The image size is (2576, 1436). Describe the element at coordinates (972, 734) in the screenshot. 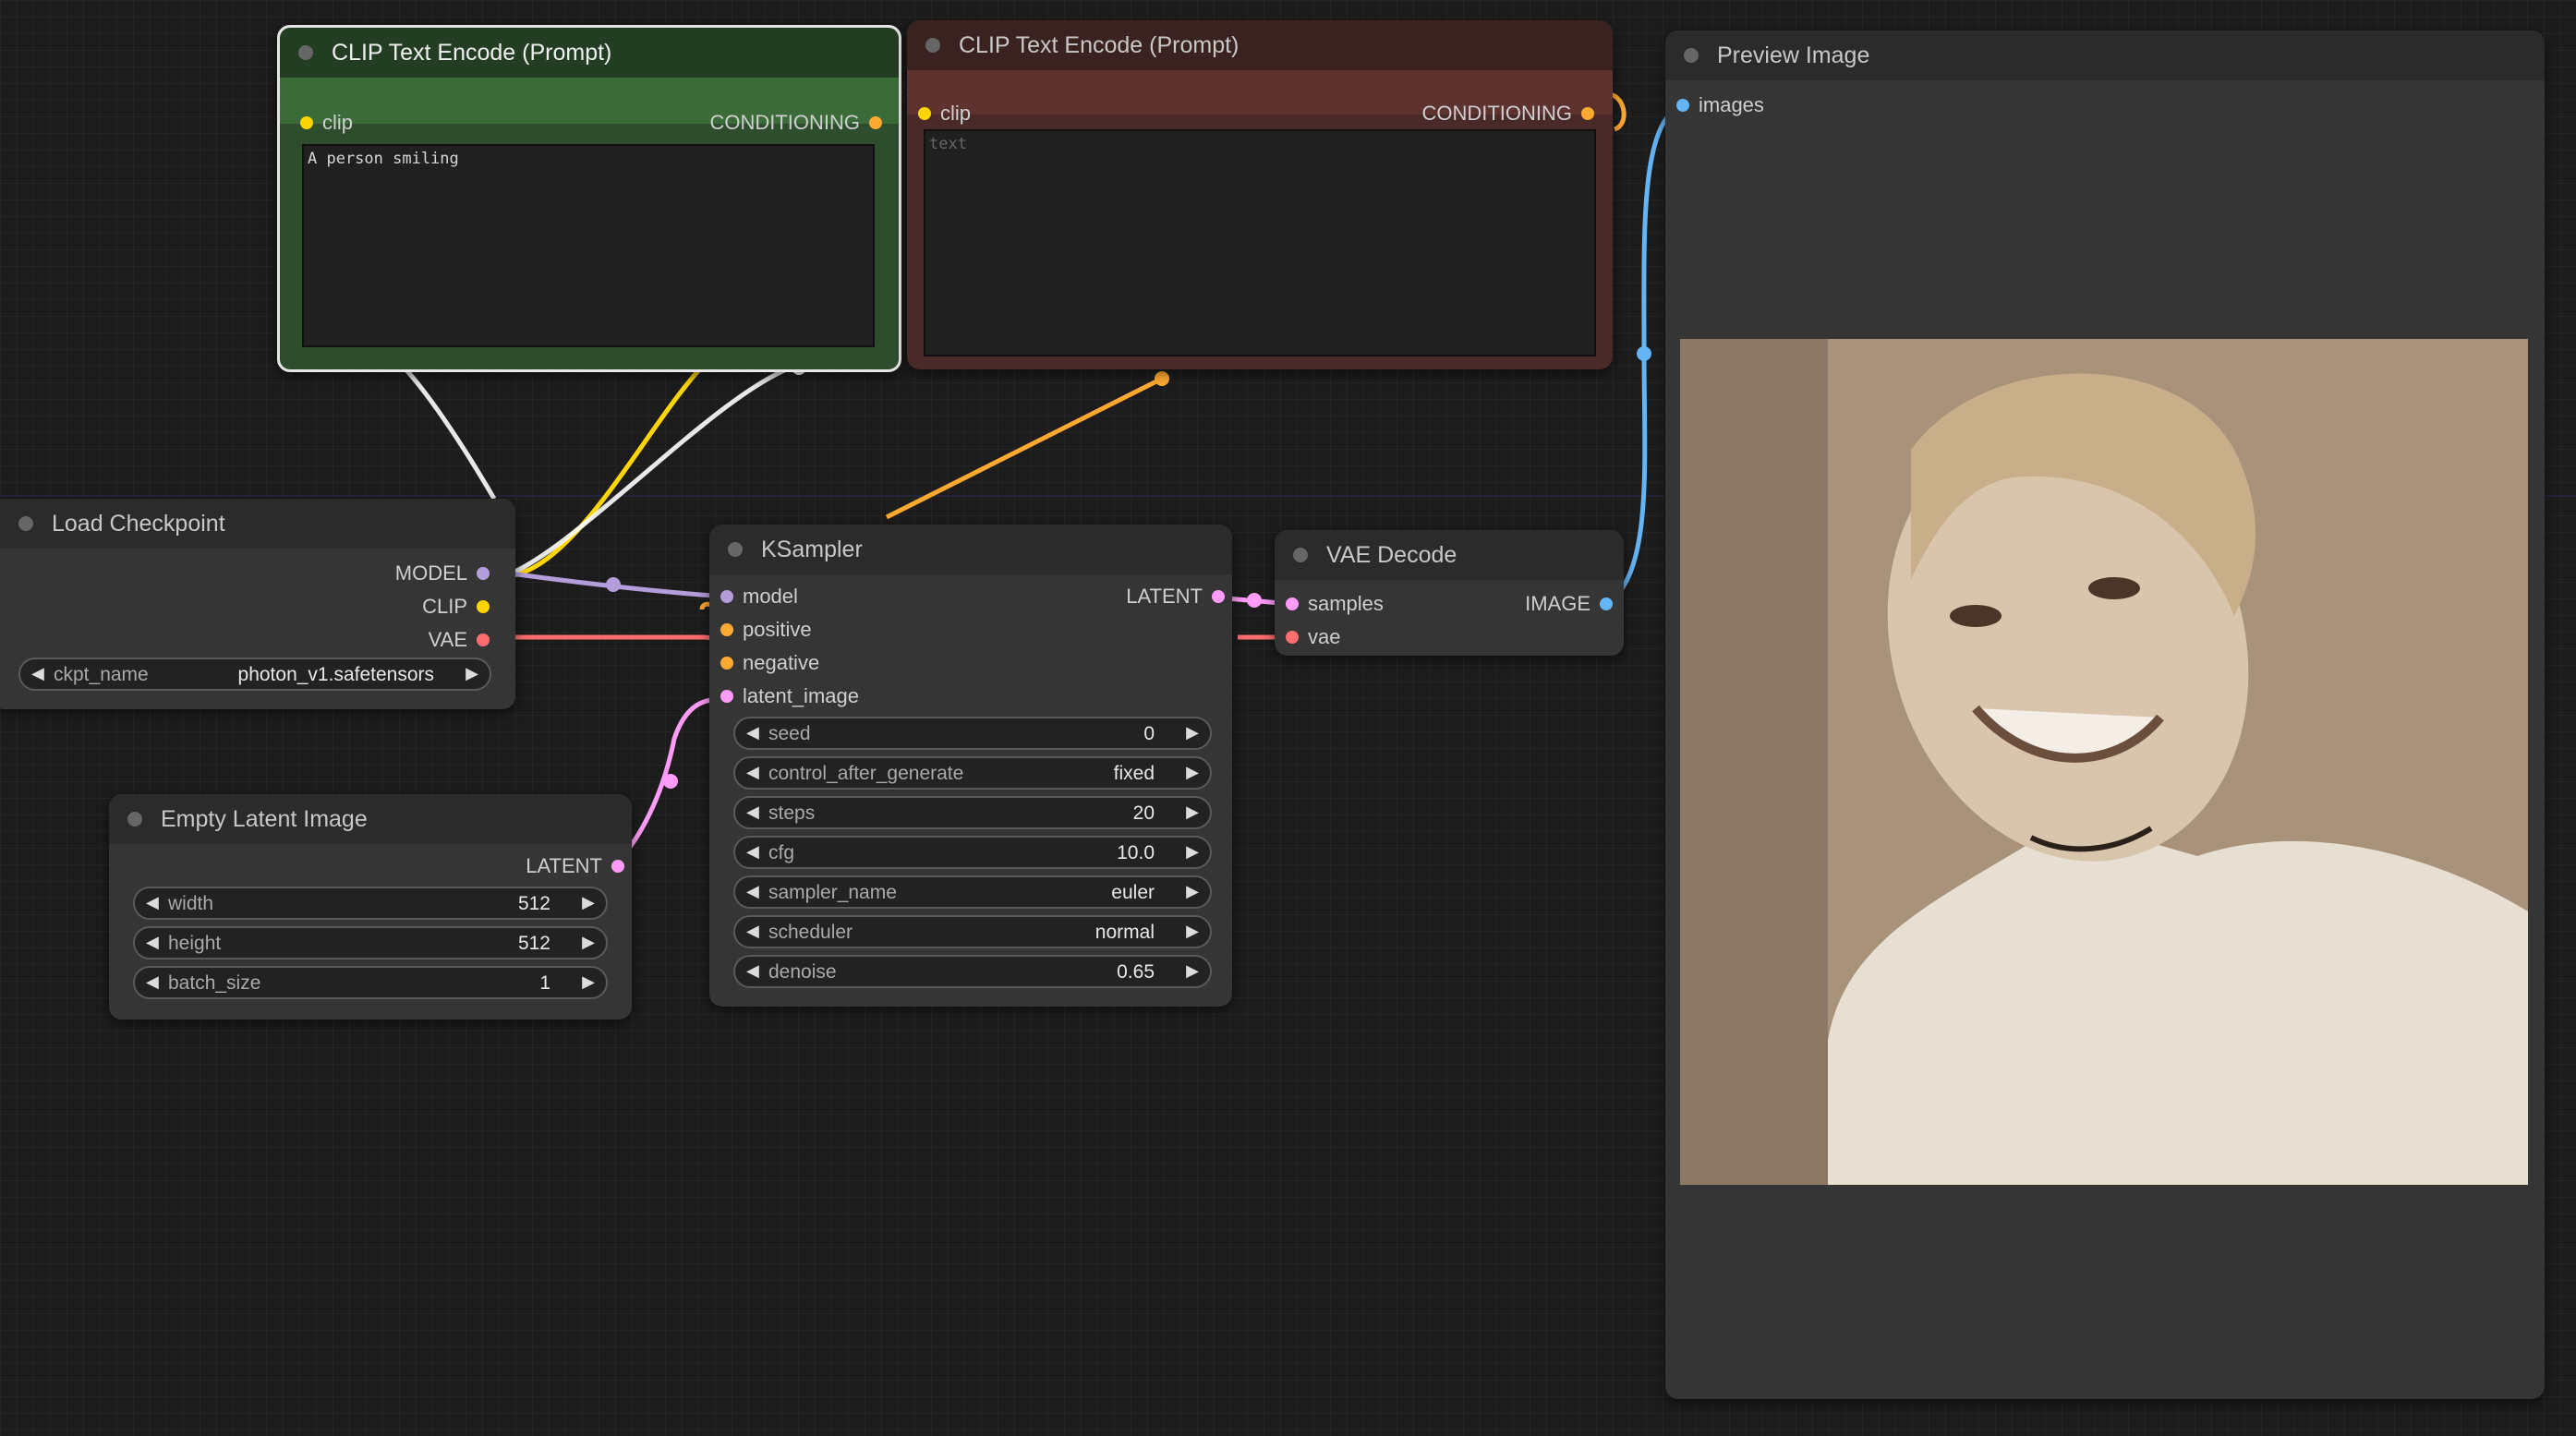

I see `seed-widget: ◀ seed 0 ▶` at that location.